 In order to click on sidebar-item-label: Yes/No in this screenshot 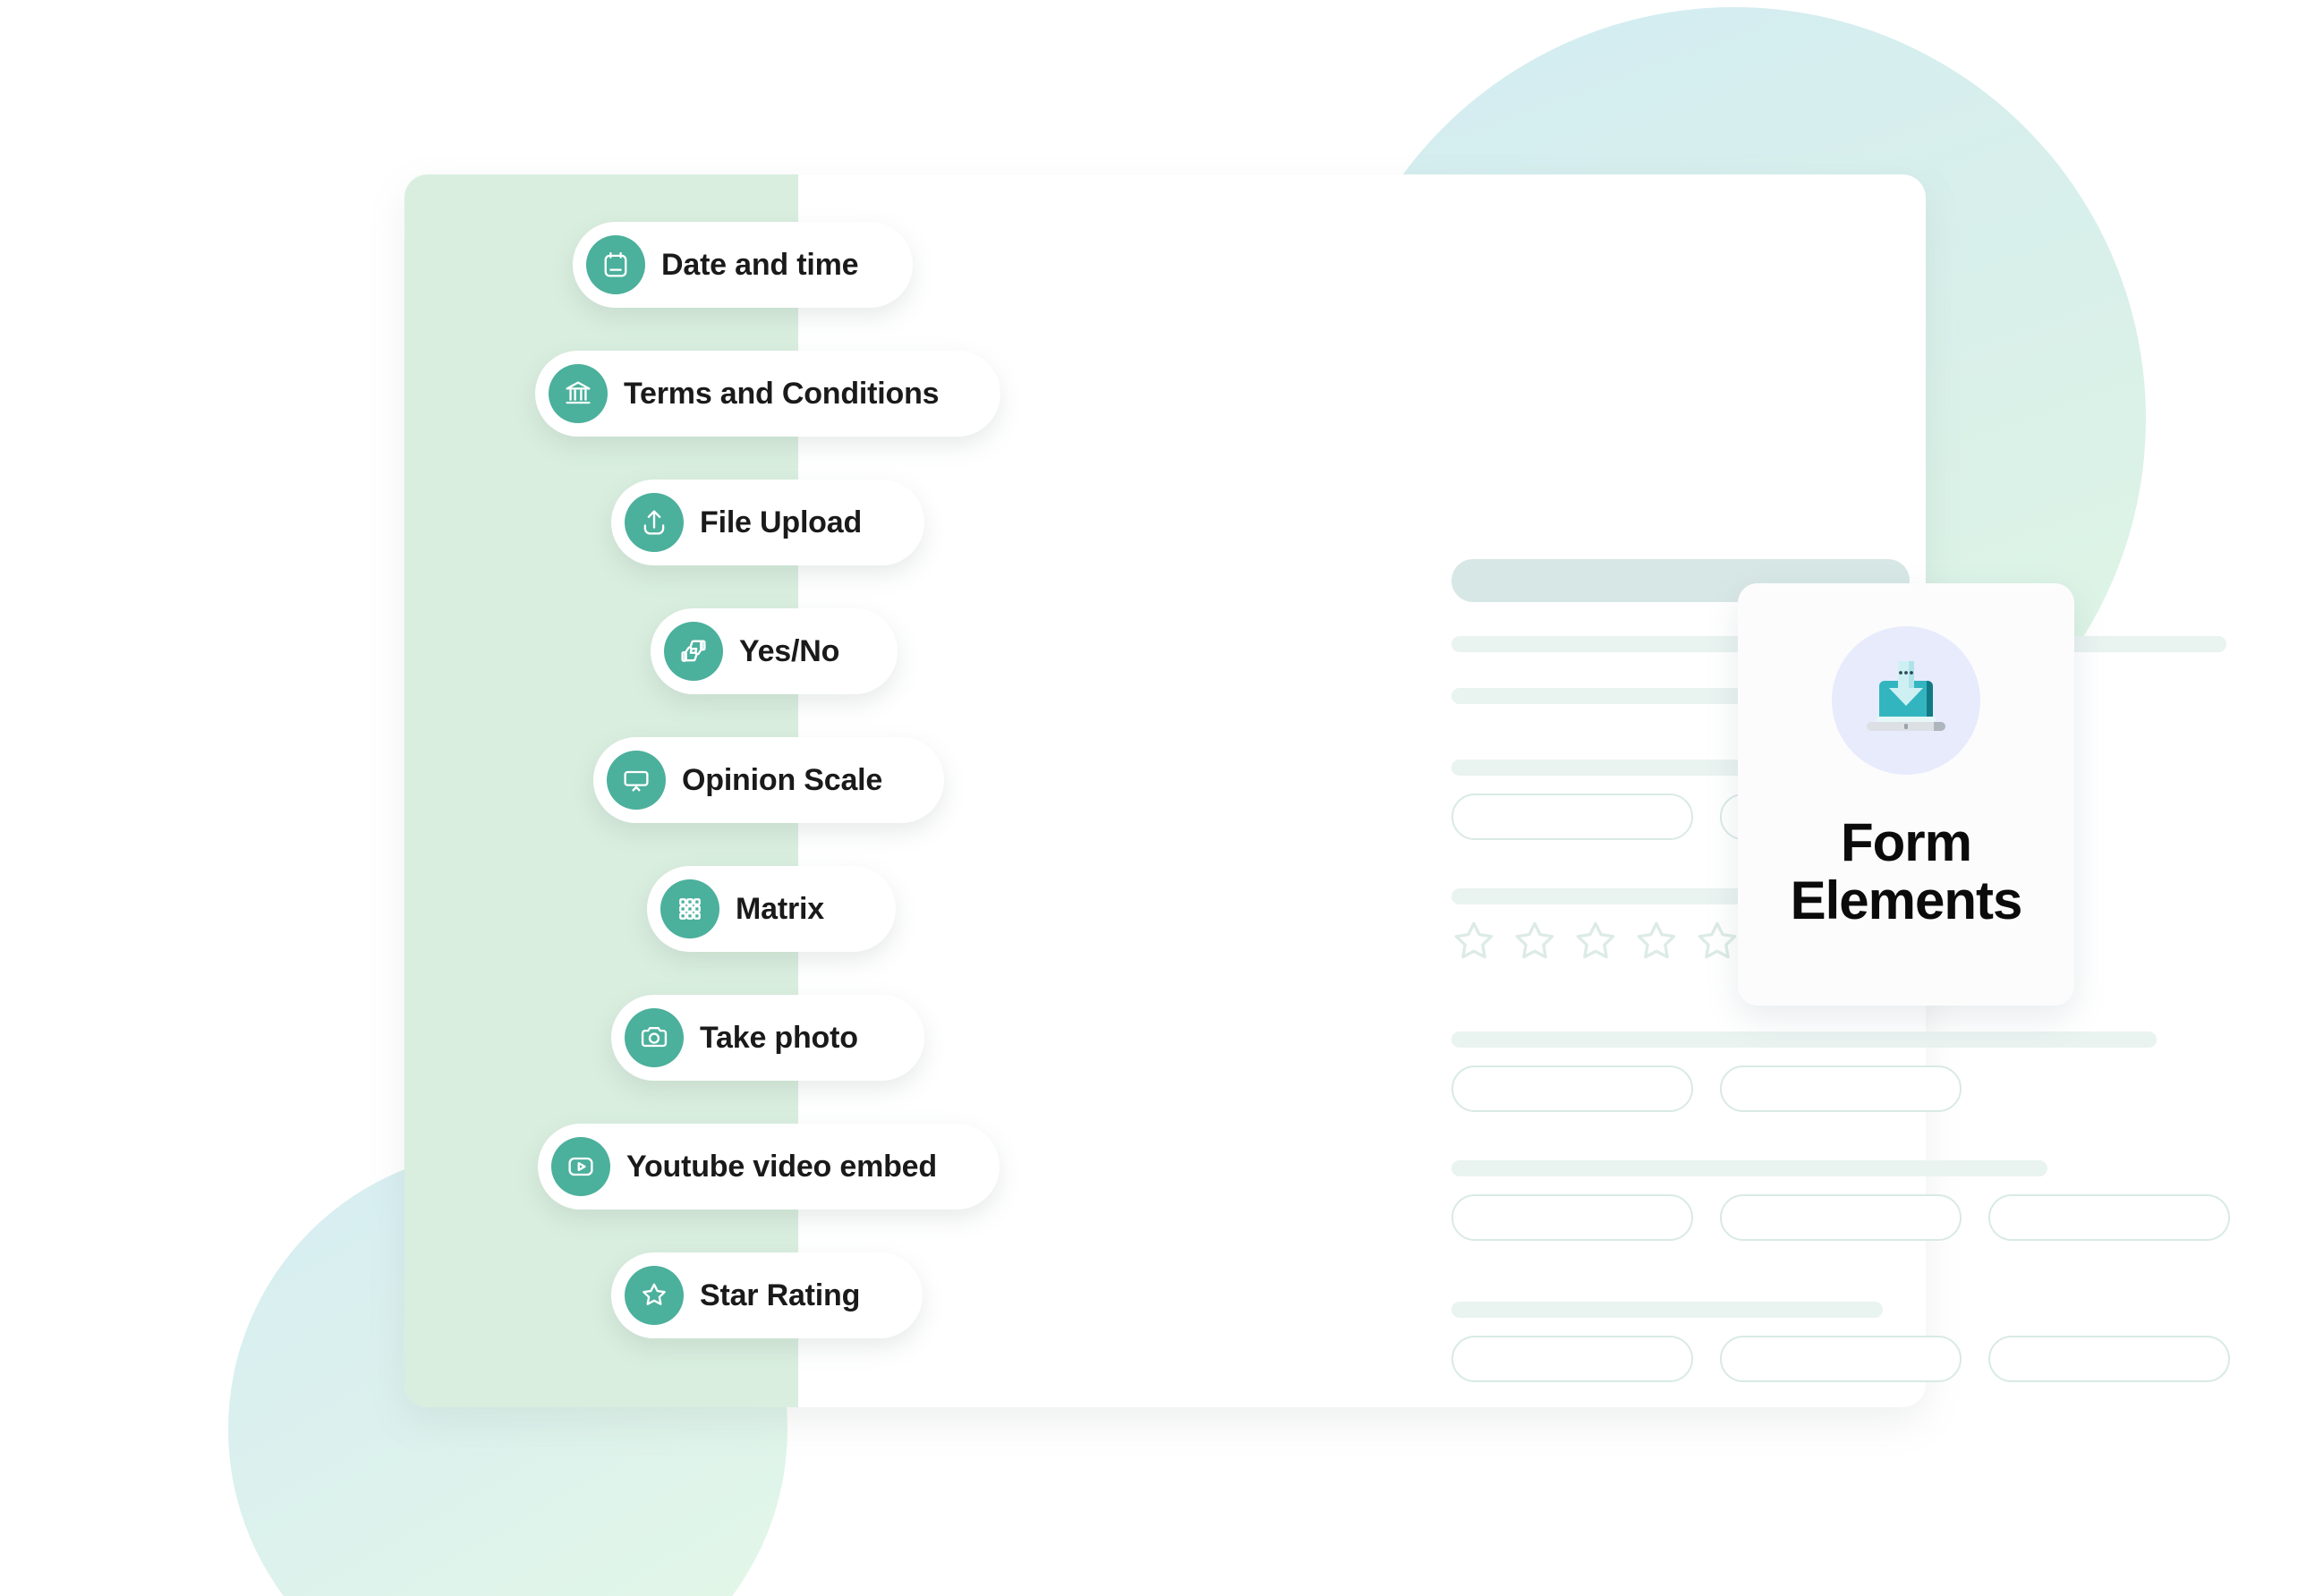, I will do `click(789, 650)`.